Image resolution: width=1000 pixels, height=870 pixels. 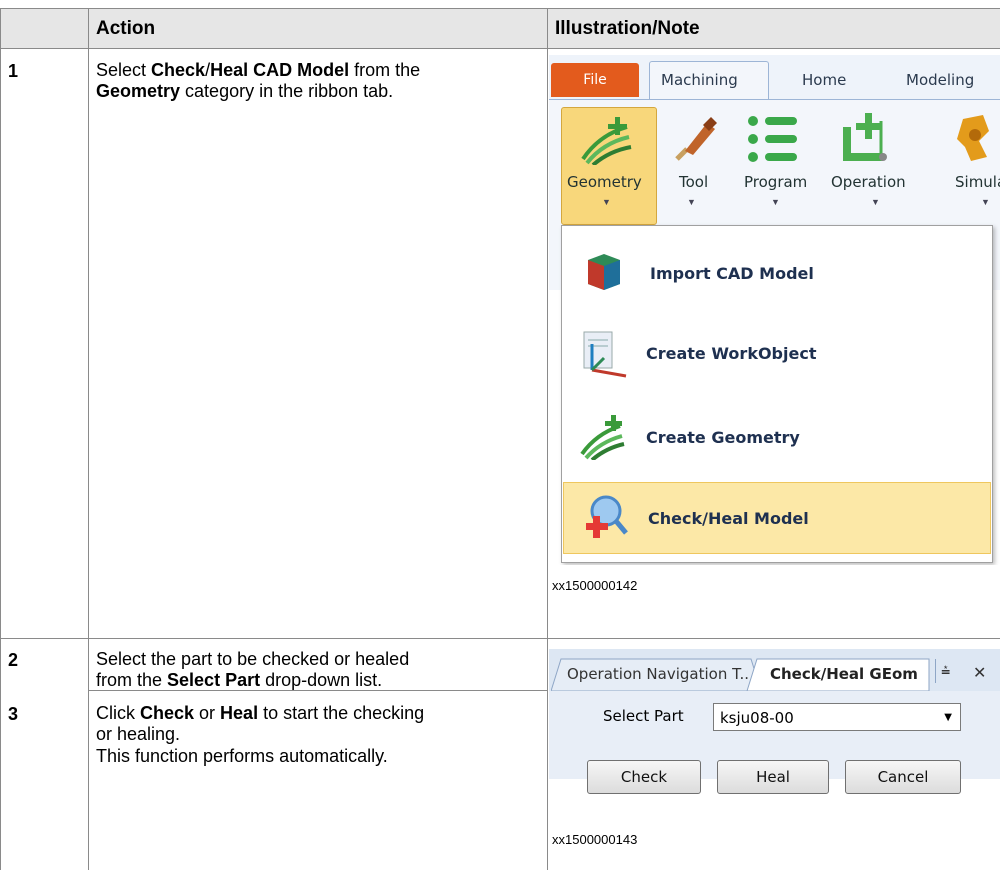 What do you see at coordinates (772, 139) in the screenshot?
I see `program-icon` at bounding box center [772, 139].